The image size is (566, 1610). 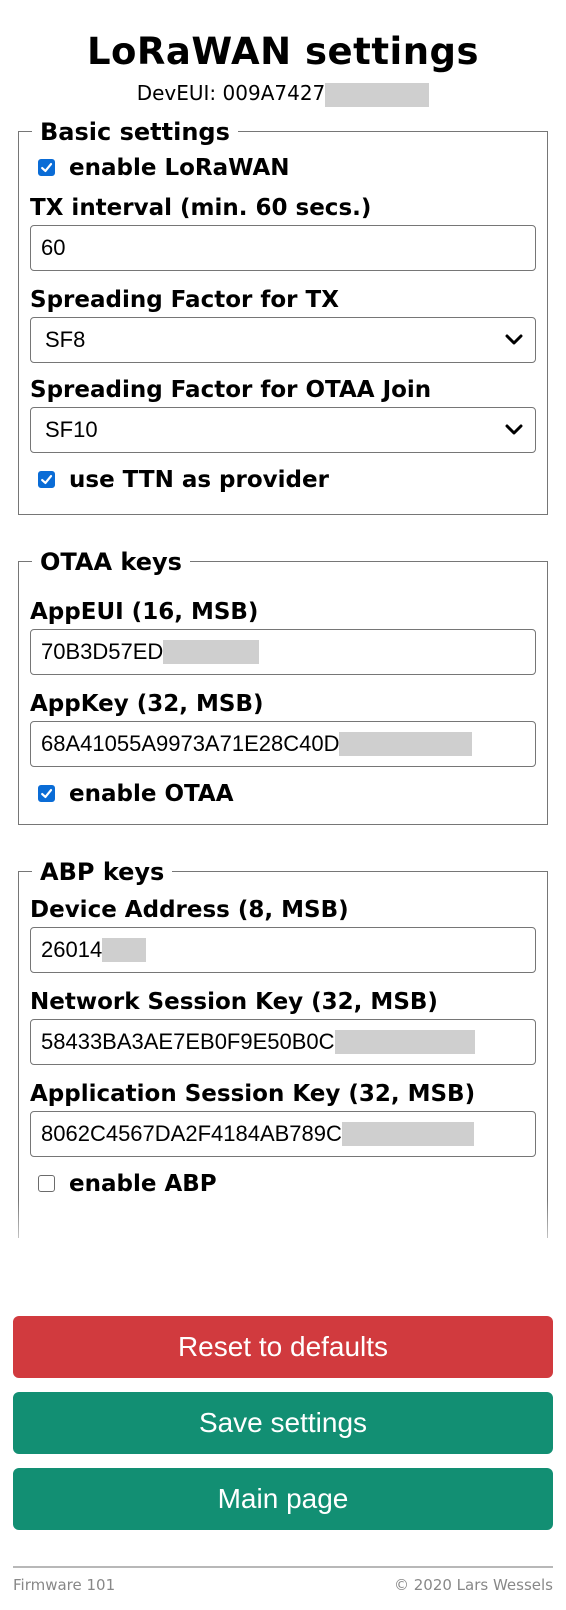 I want to click on appeui-label: AppEUI (16, MSB), so click(x=144, y=611).